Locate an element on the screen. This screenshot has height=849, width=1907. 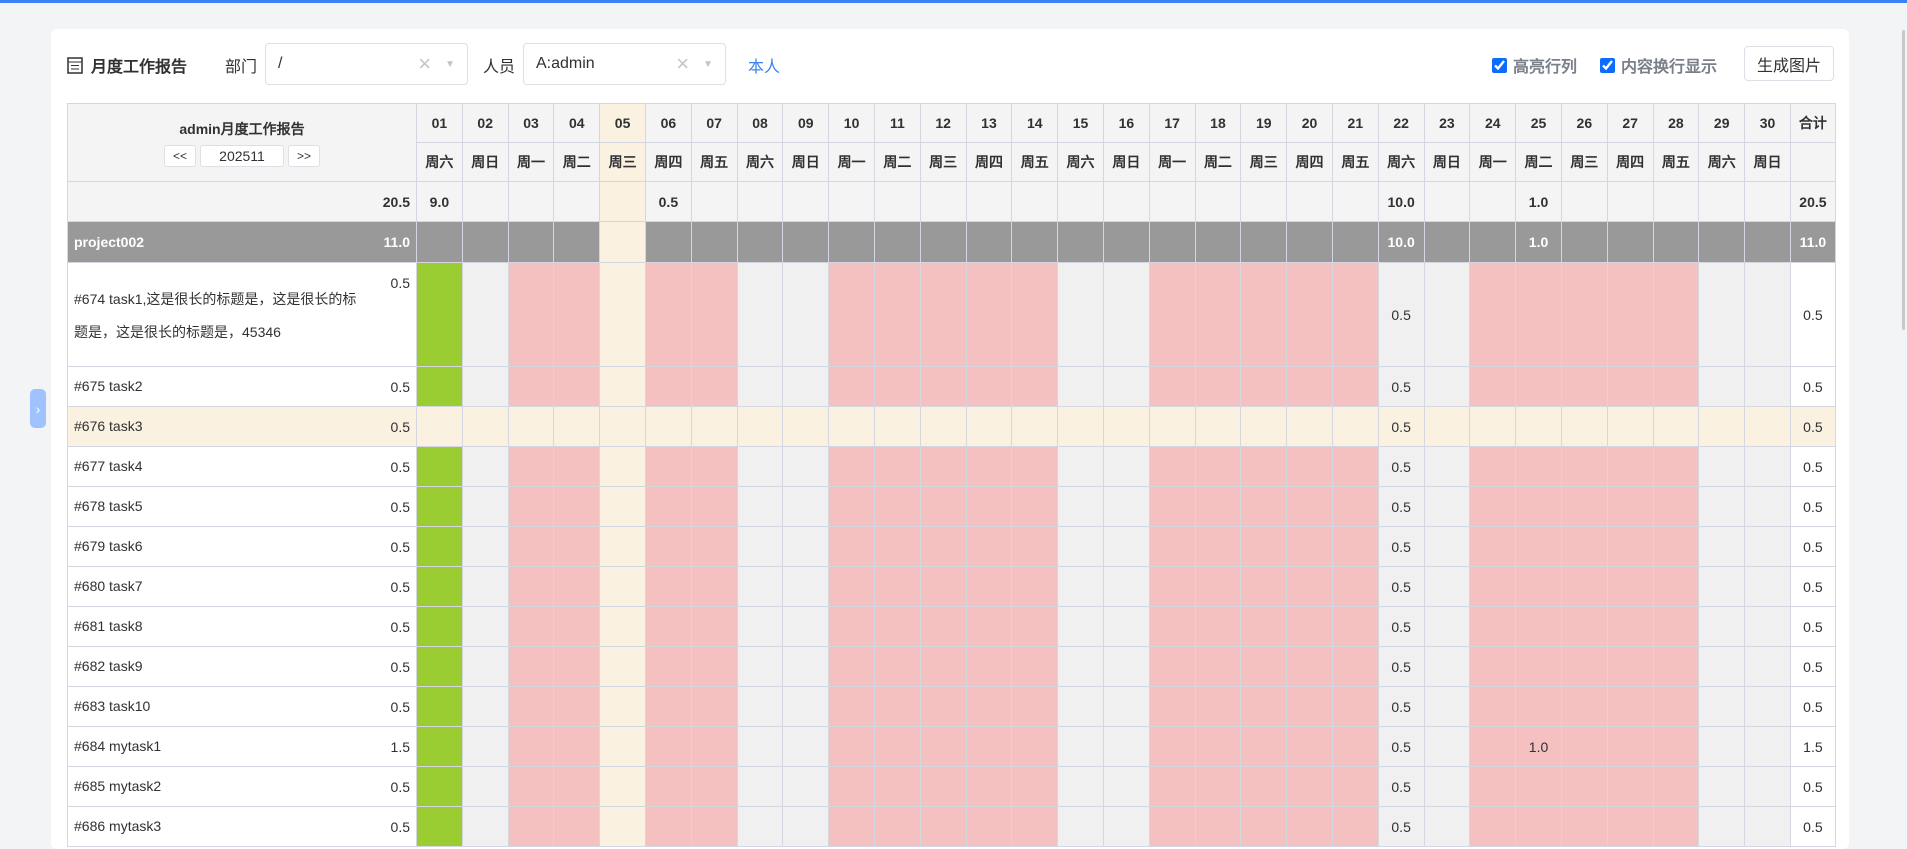
task-row: #686 mytask3 0.5 0.5 0.5 is located at coordinates (951, 826).